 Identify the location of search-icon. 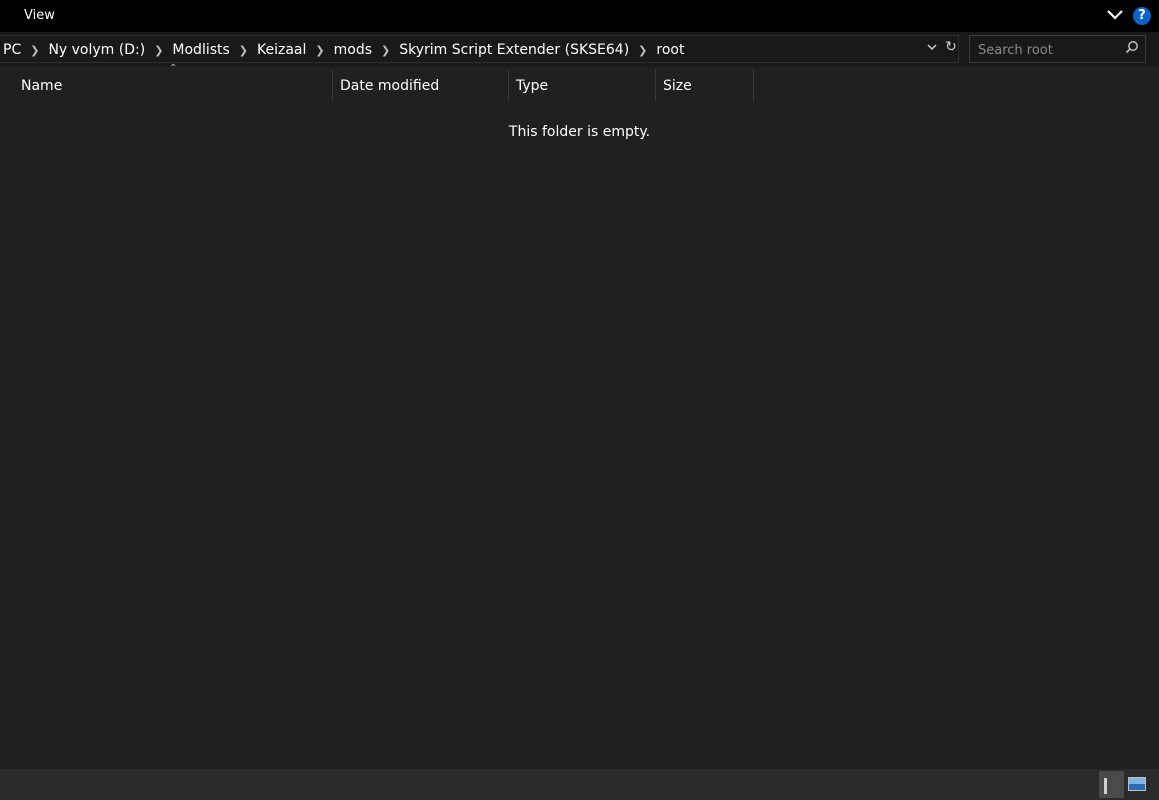
(1132, 49).